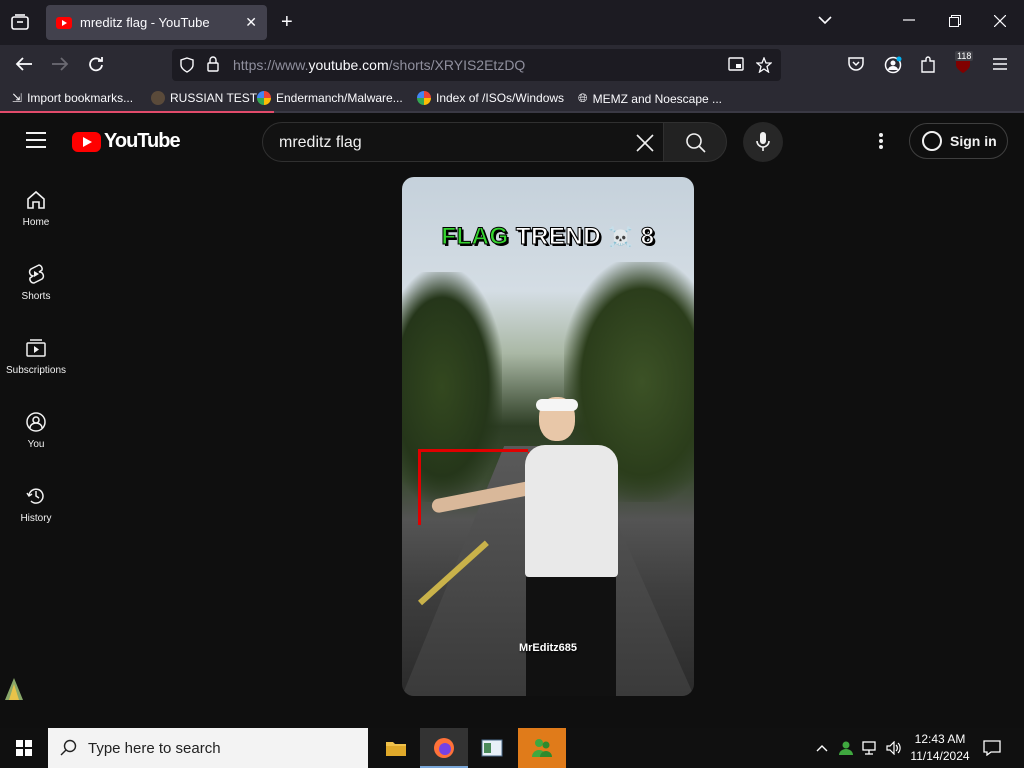 Image resolution: width=1024 pixels, height=768 pixels. I want to click on show-hidden-icons-chevron, so click(822, 748).